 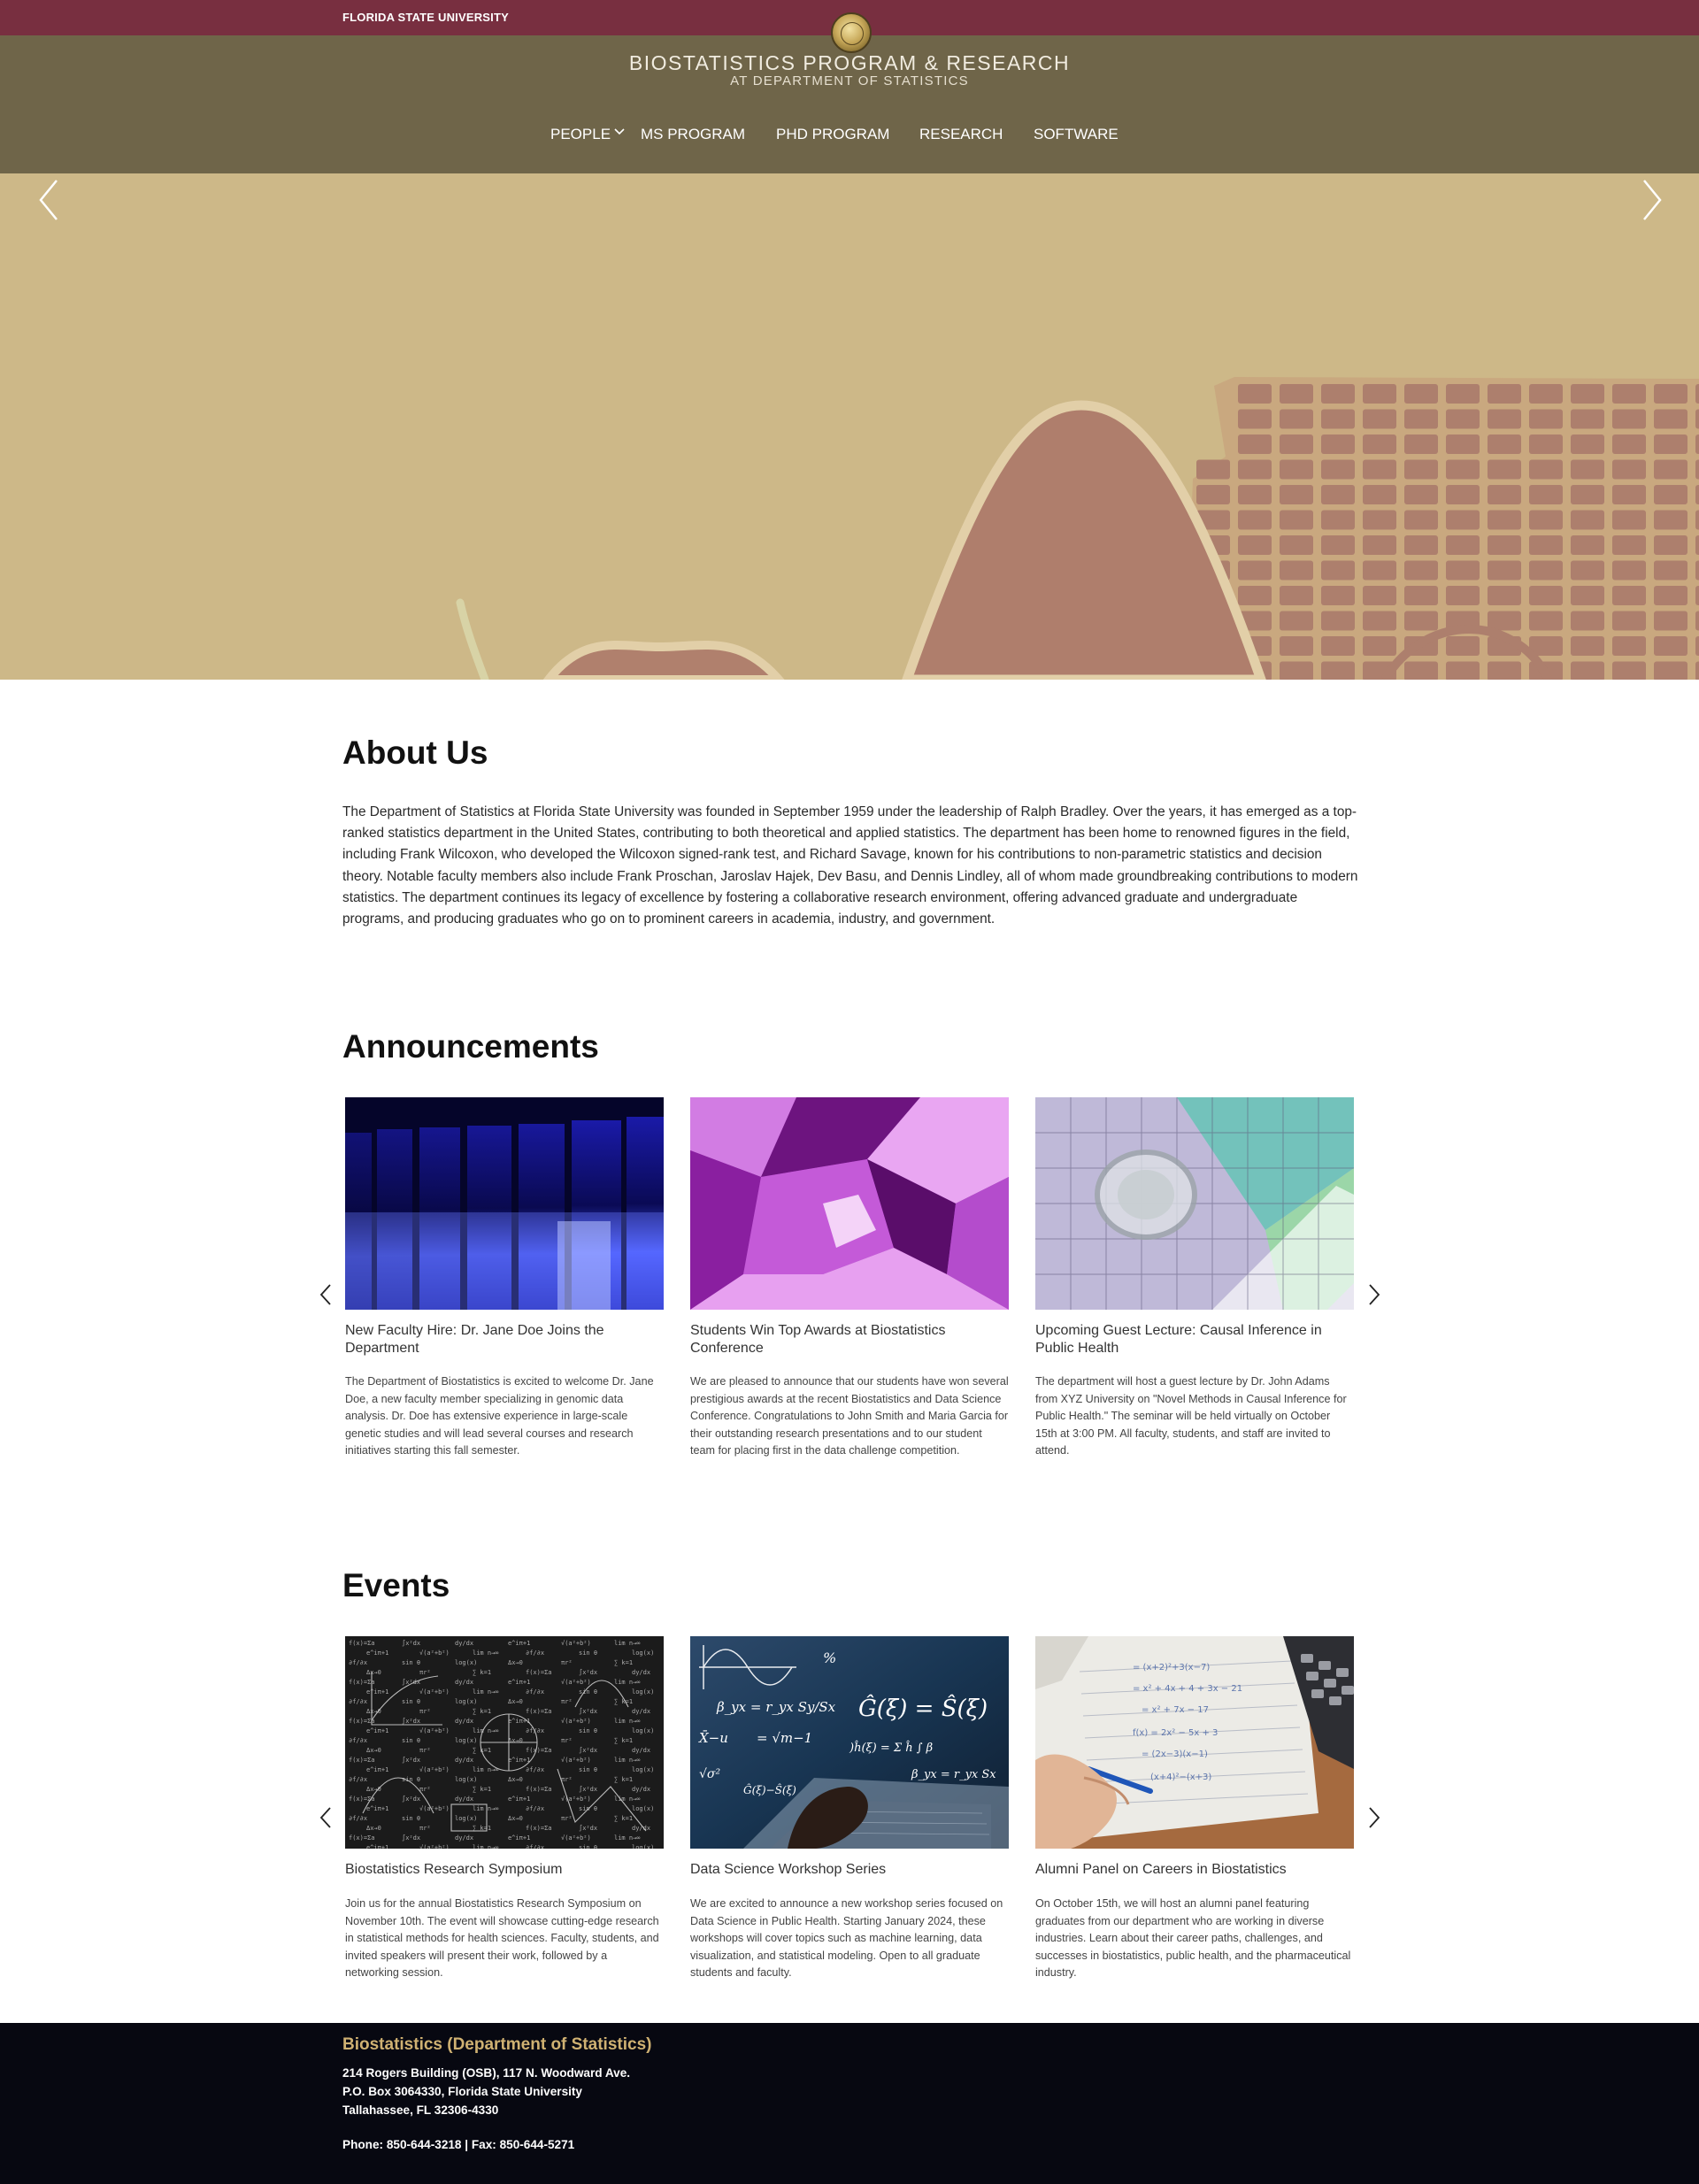 I want to click on university-link: FLORIDA STATE UNIVERSITY, so click(x=425, y=17).